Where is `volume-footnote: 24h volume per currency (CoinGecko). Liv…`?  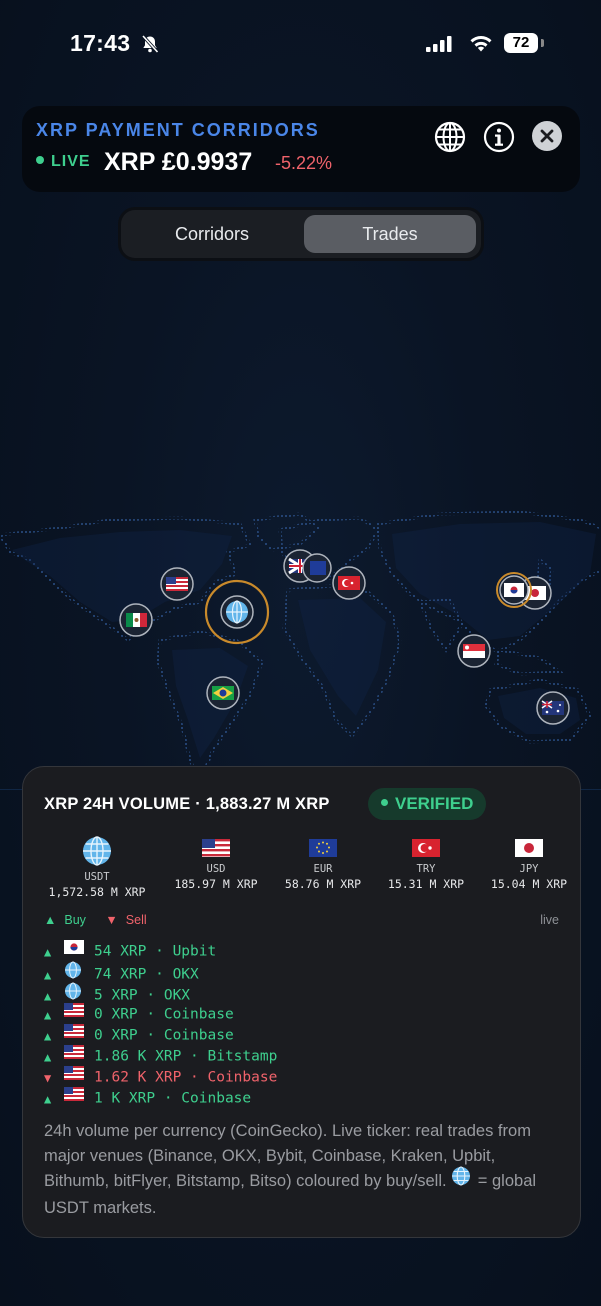
volume-footnote: 24h volume per currency (CoinGecko). Liv… is located at coordinates (304, 1169).